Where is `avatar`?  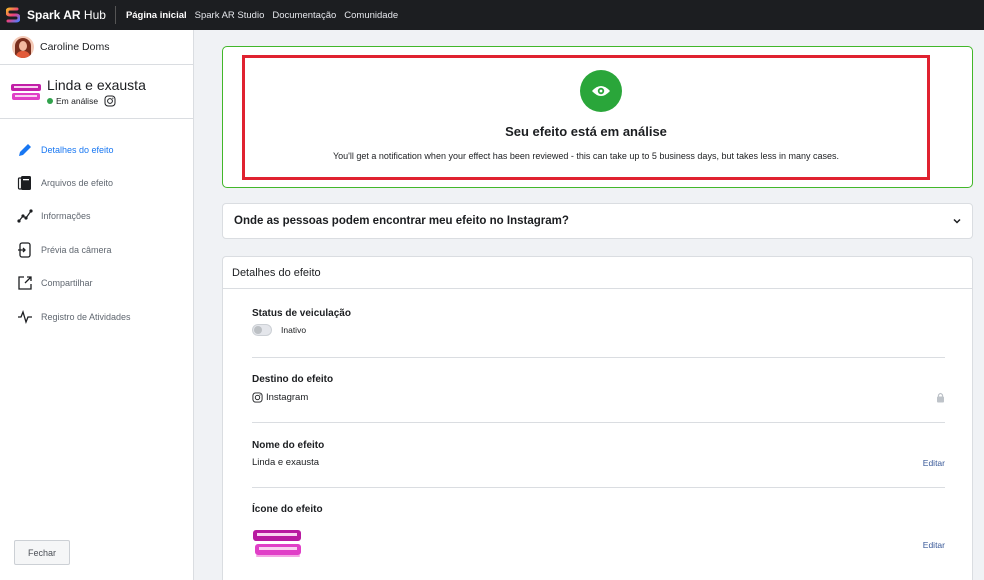 avatar is located at coordinates (23, 47).